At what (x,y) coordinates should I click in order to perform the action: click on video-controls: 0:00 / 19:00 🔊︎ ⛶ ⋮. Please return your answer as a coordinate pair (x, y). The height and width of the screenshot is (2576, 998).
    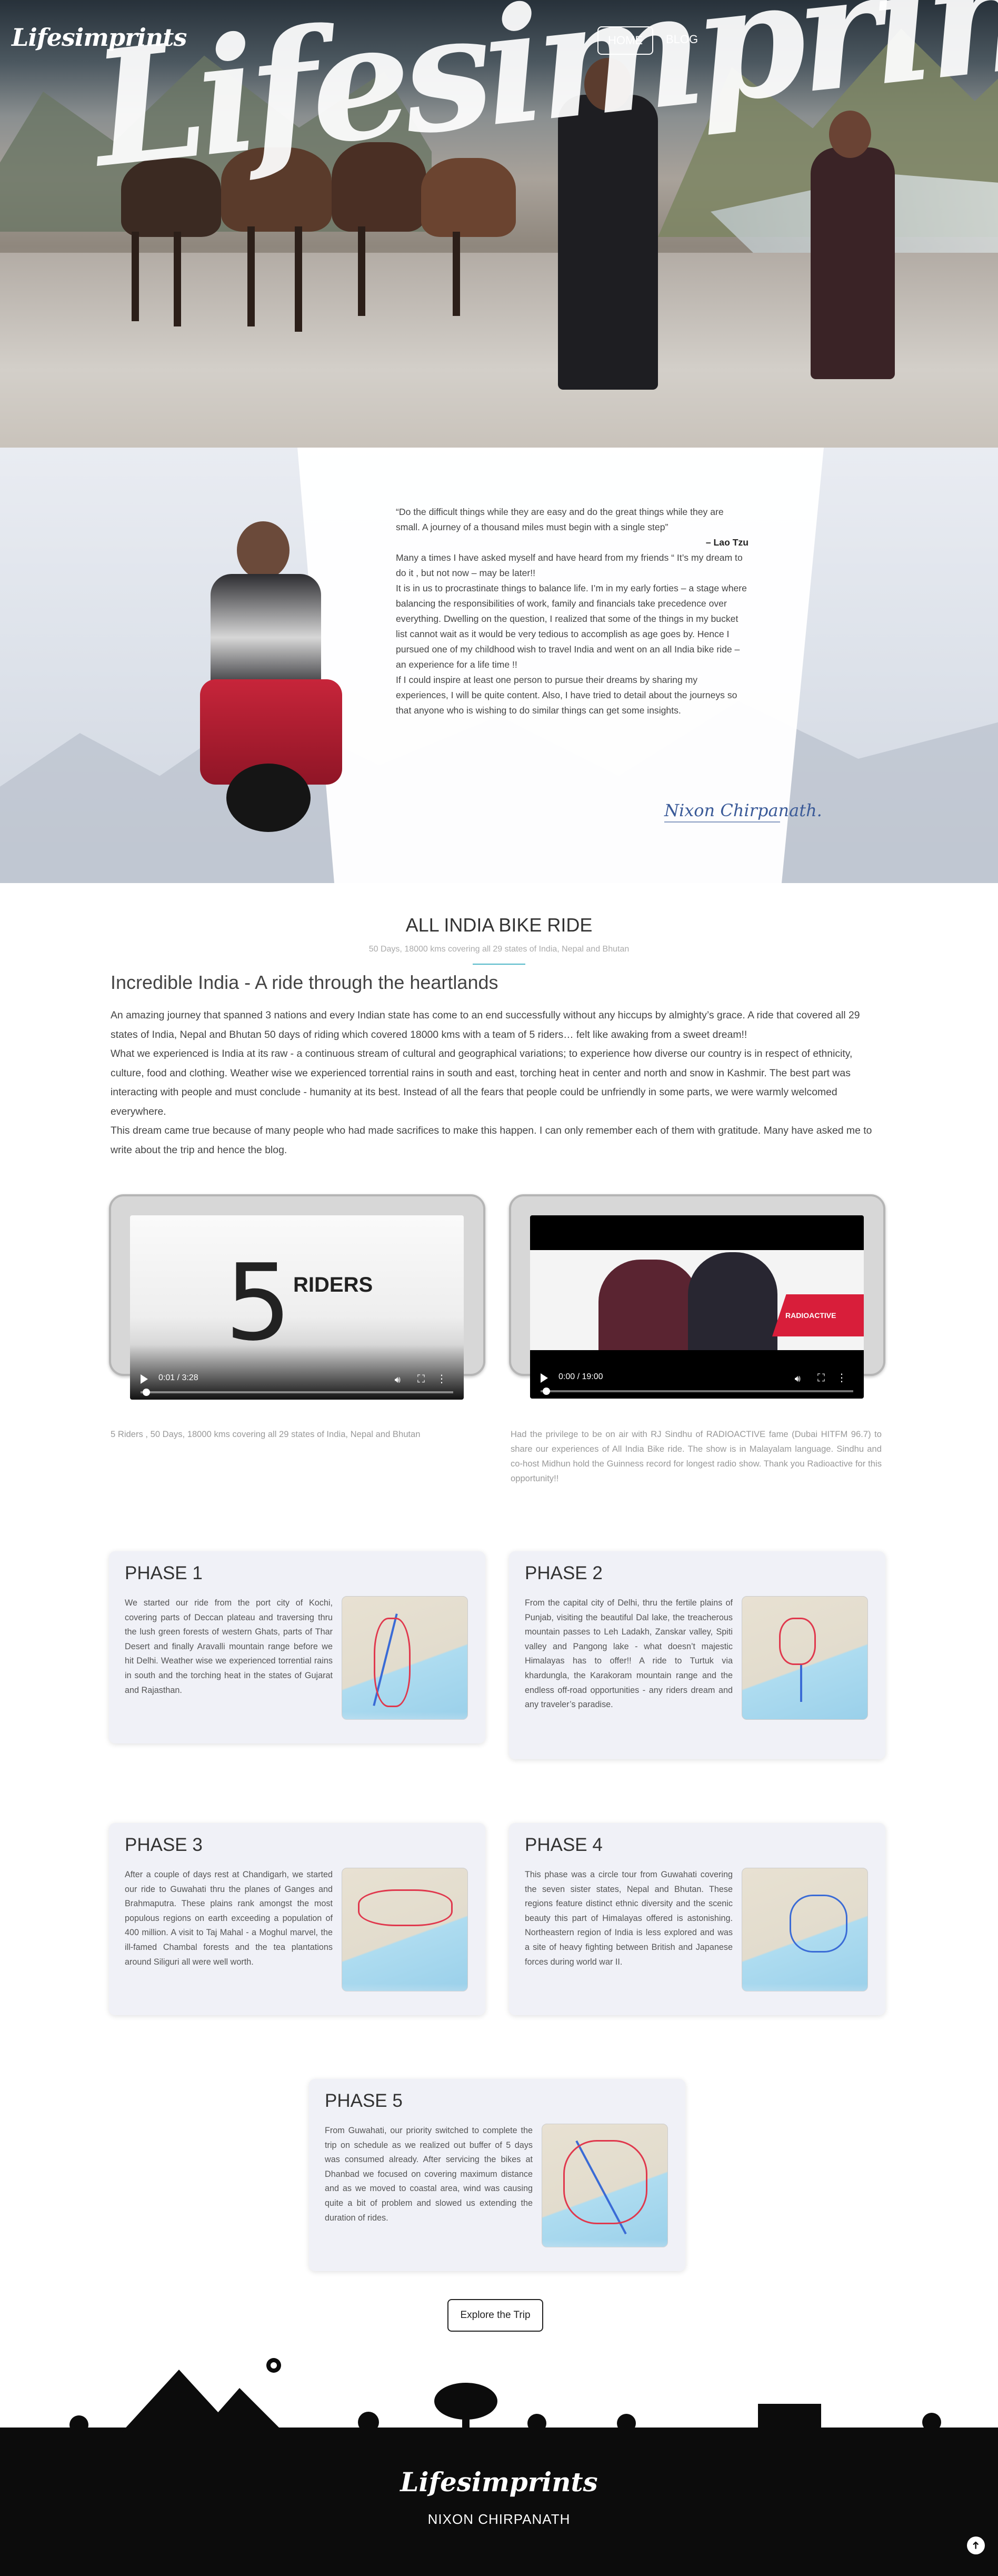
    Looking at the image, I should click on (697, 1383).